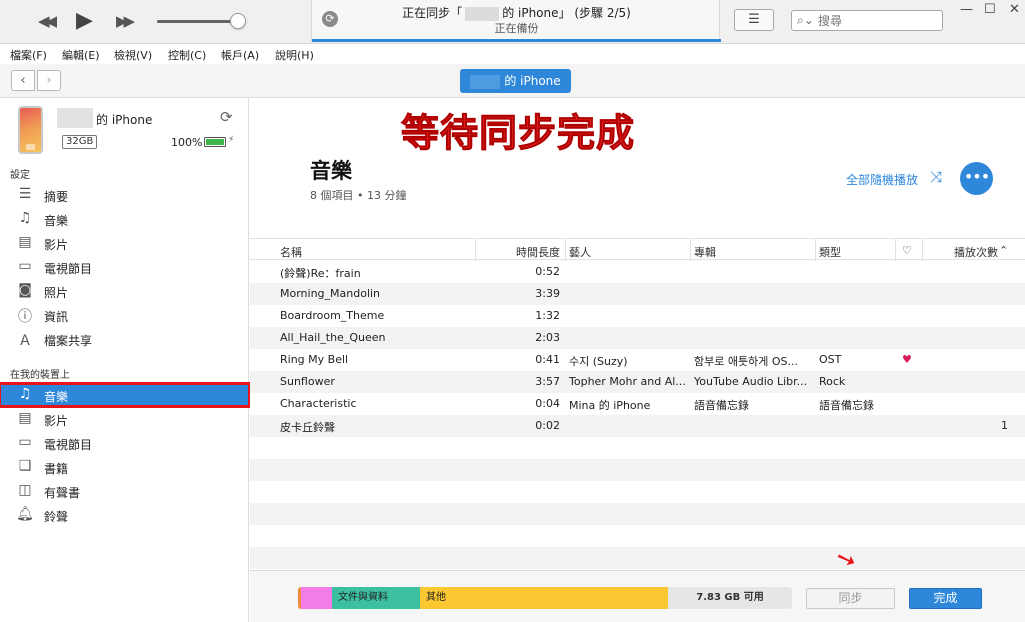  I want to click on sidebar-item-file-sharing: Ａ 檔案共享, so click(124, 339).